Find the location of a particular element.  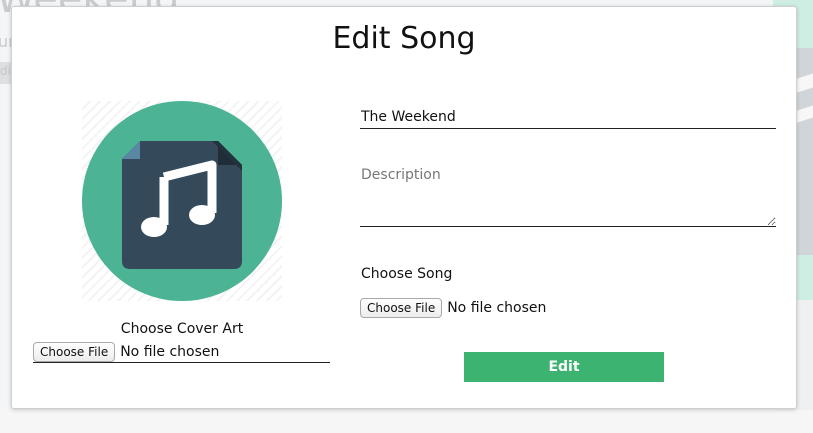

cover-art-label: Choose Cover Art is located at coordinates (182, 329).